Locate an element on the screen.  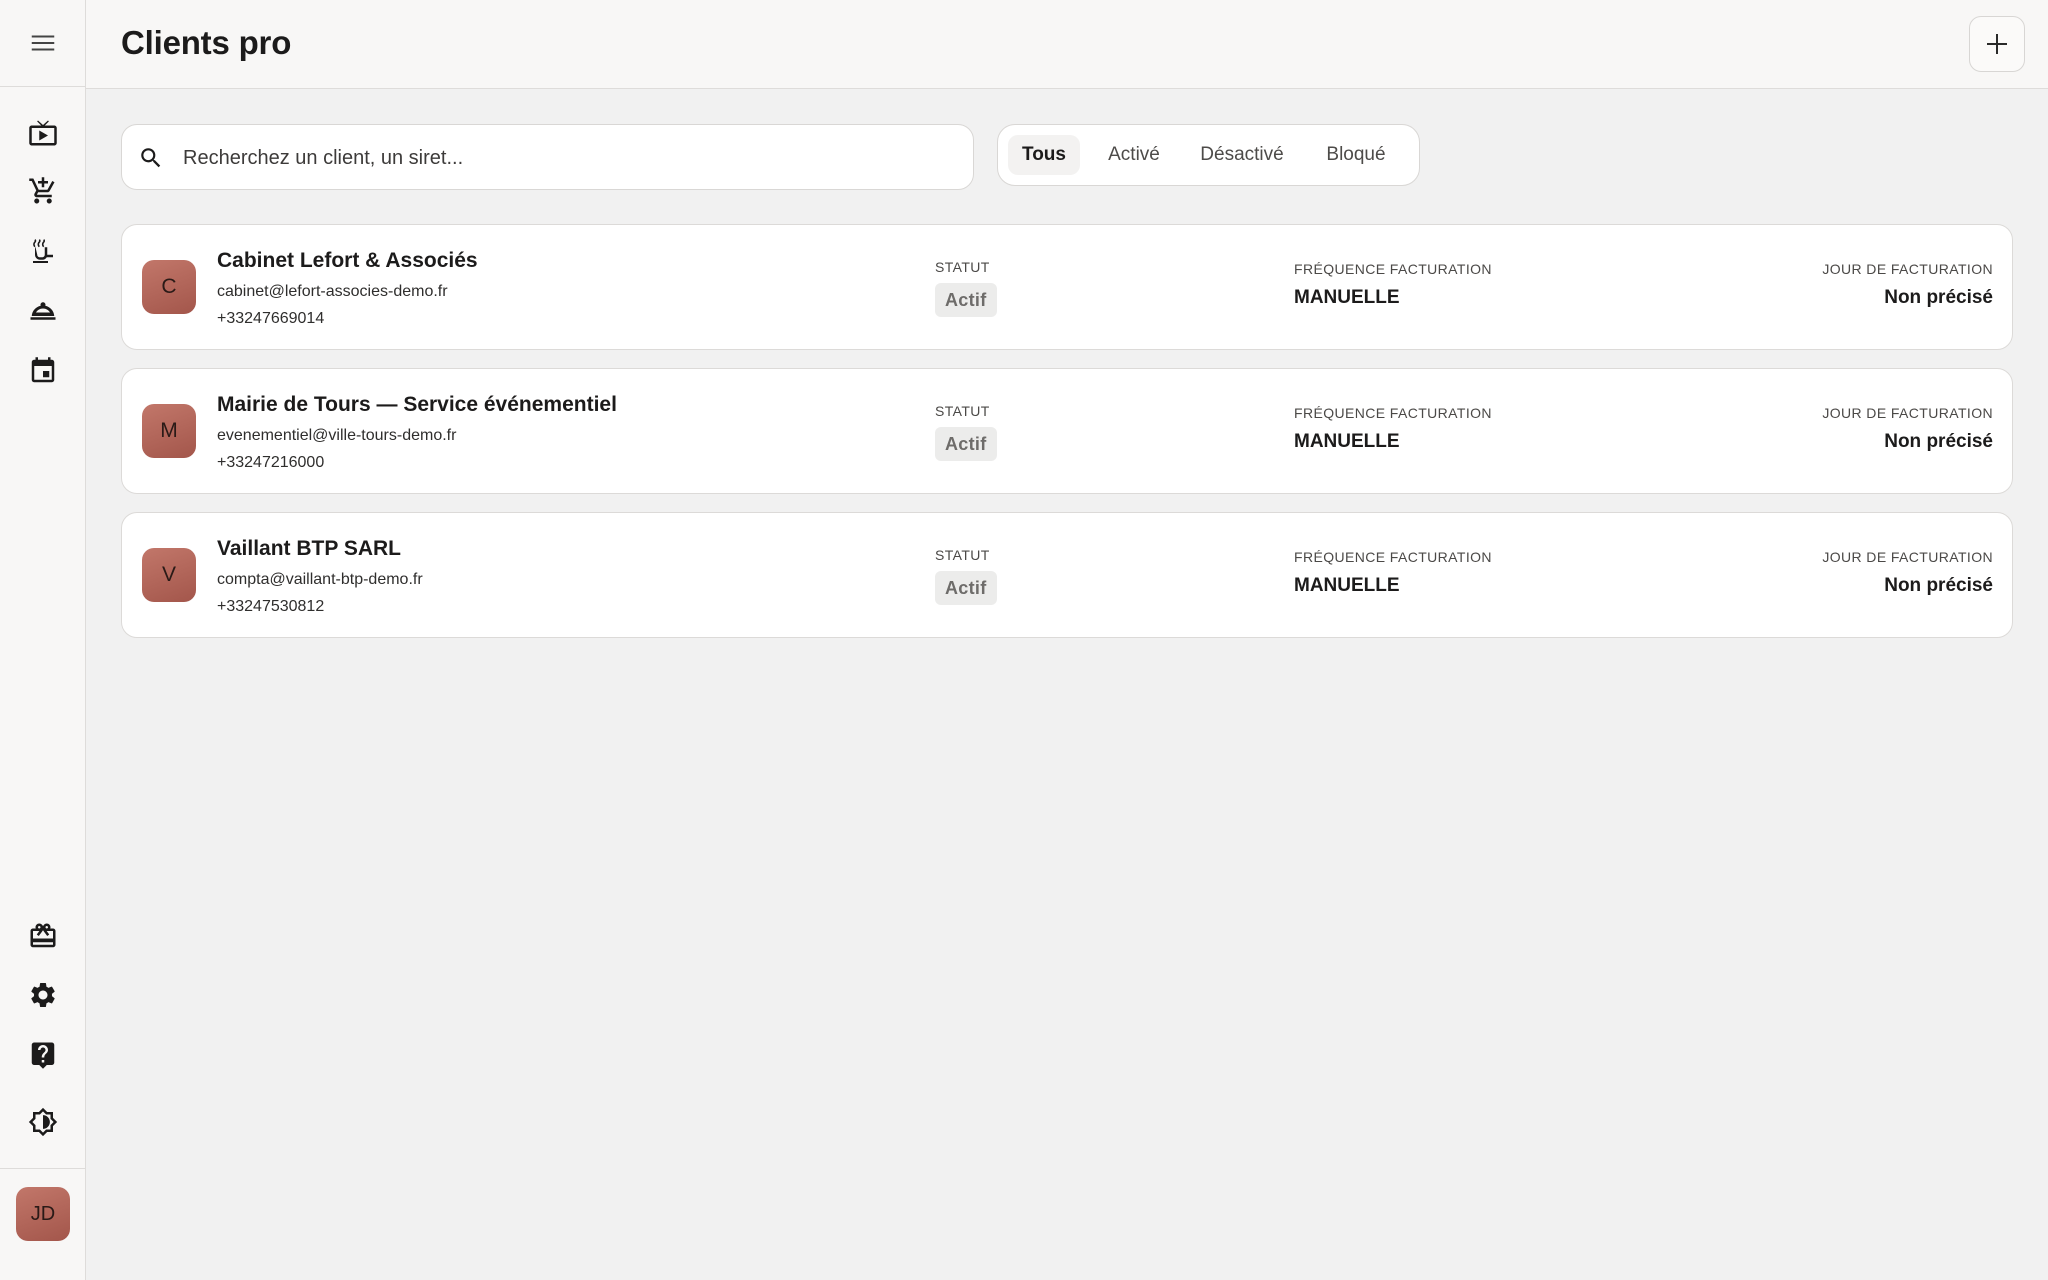
sidebar-item-help is located at coordinates (43, 1055).